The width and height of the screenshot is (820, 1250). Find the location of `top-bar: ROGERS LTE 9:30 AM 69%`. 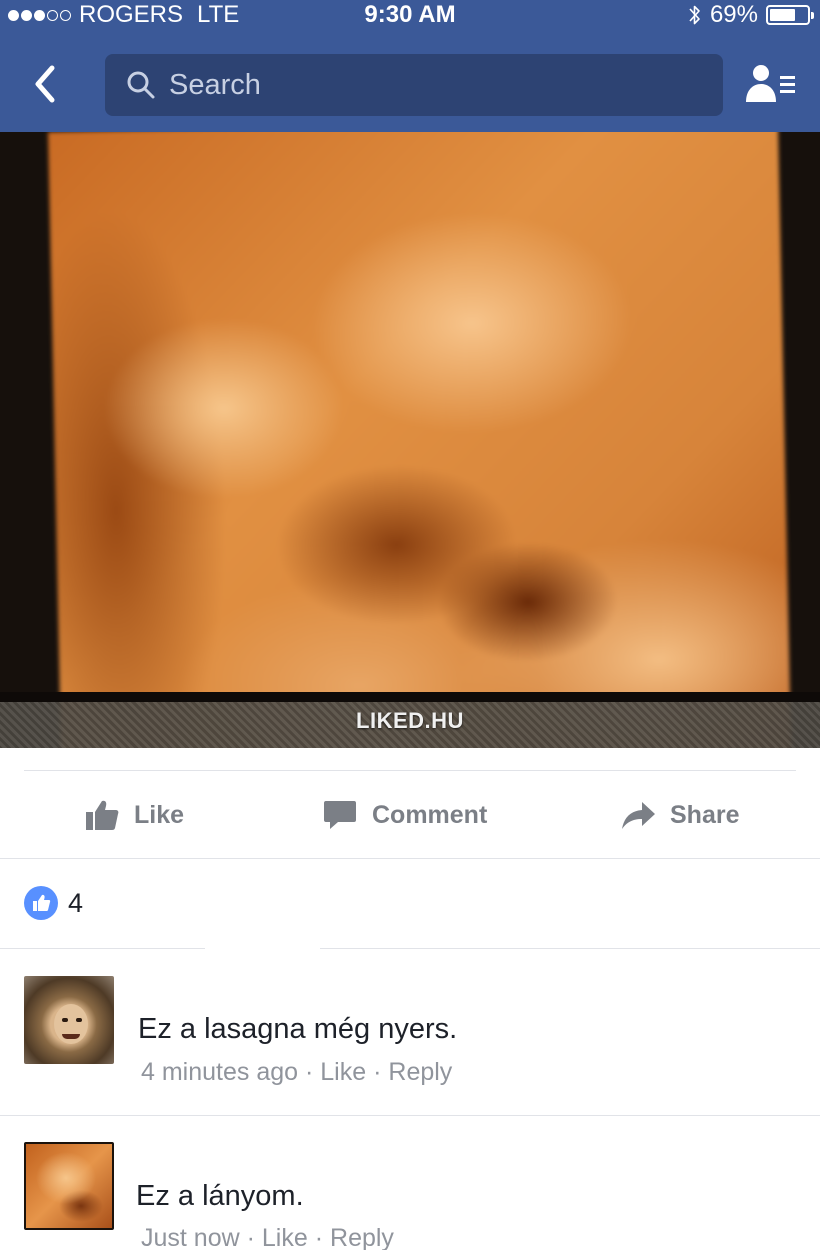

top-bar: ROGERS LTE 9:30 AM 69% is located at coordinates (410, 66).